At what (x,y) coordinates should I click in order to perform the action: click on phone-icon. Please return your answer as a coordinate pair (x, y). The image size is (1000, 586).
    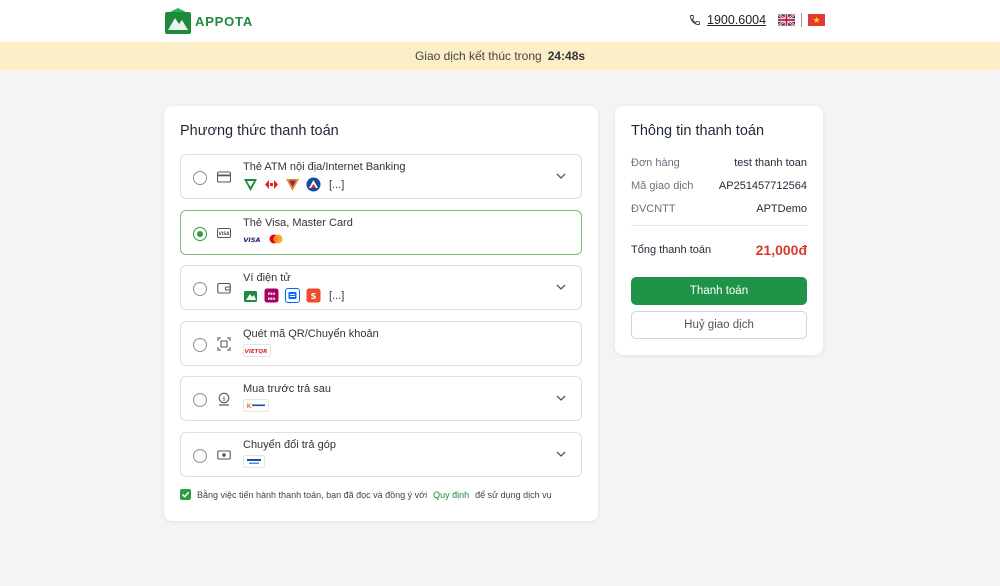
    Looking at the image, I should click on (695, 20).